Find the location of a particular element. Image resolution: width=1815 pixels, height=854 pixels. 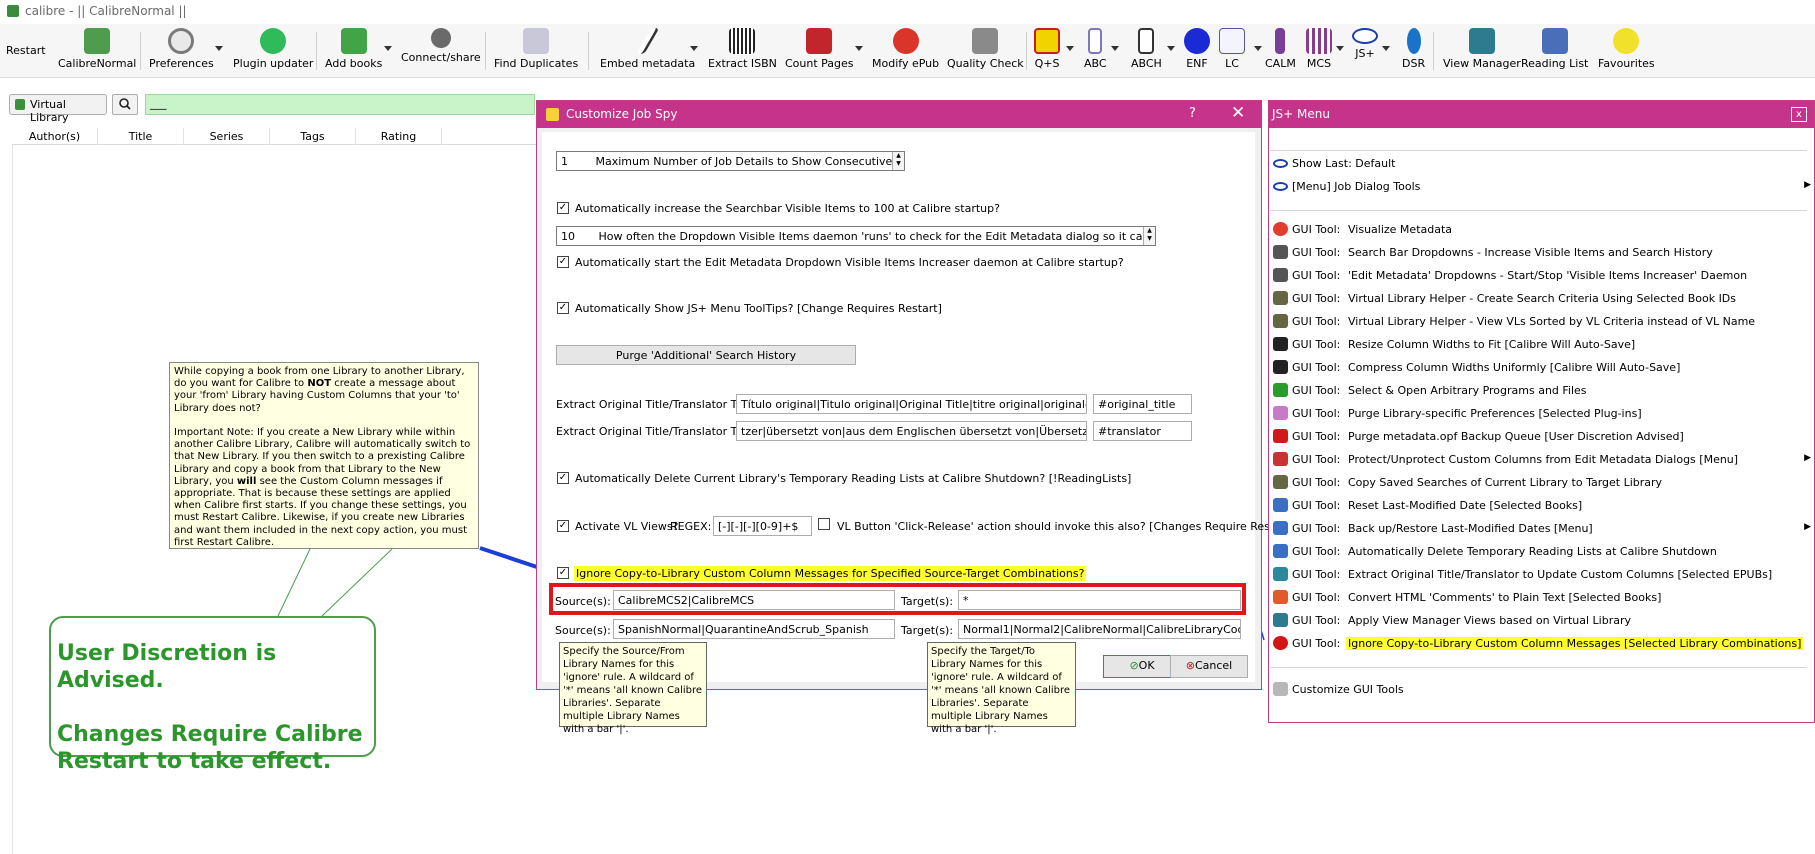

original-title-column-input: #original_title is located at coordinates (1142, 404).